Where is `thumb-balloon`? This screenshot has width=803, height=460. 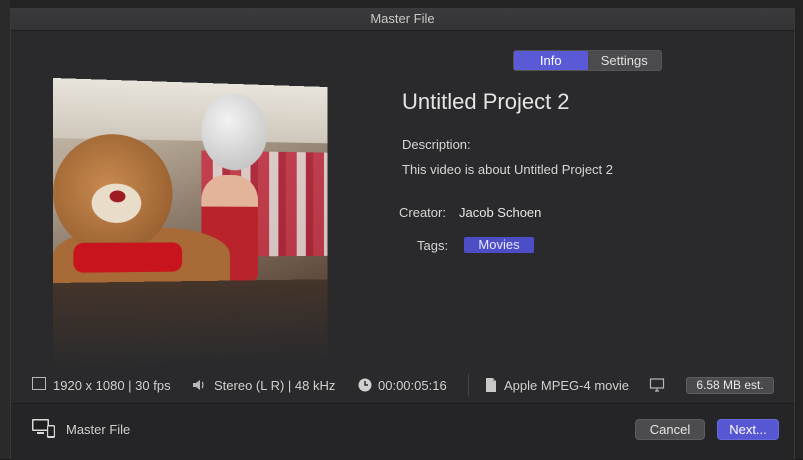
thumb-balloon is located at coordinates (234, 131).